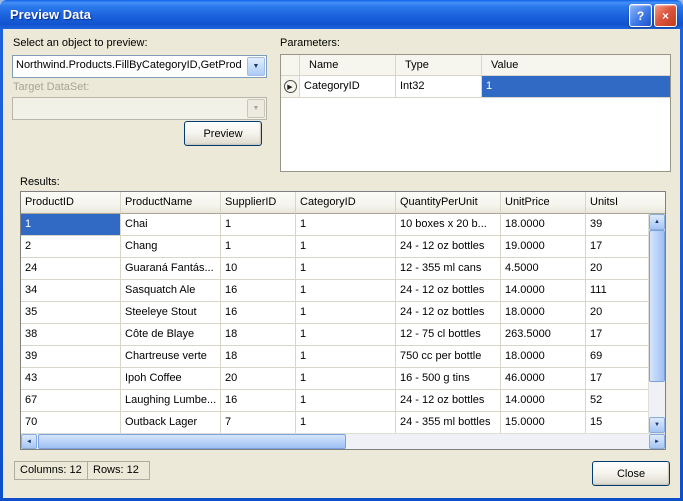 Image resolution: width=683 pixels, height=501 pixels. What do you see at coordinates (192, 441) in the screenshot?
I see `horizontal-scrollbar-thumb` at bounding box center [192, 441].